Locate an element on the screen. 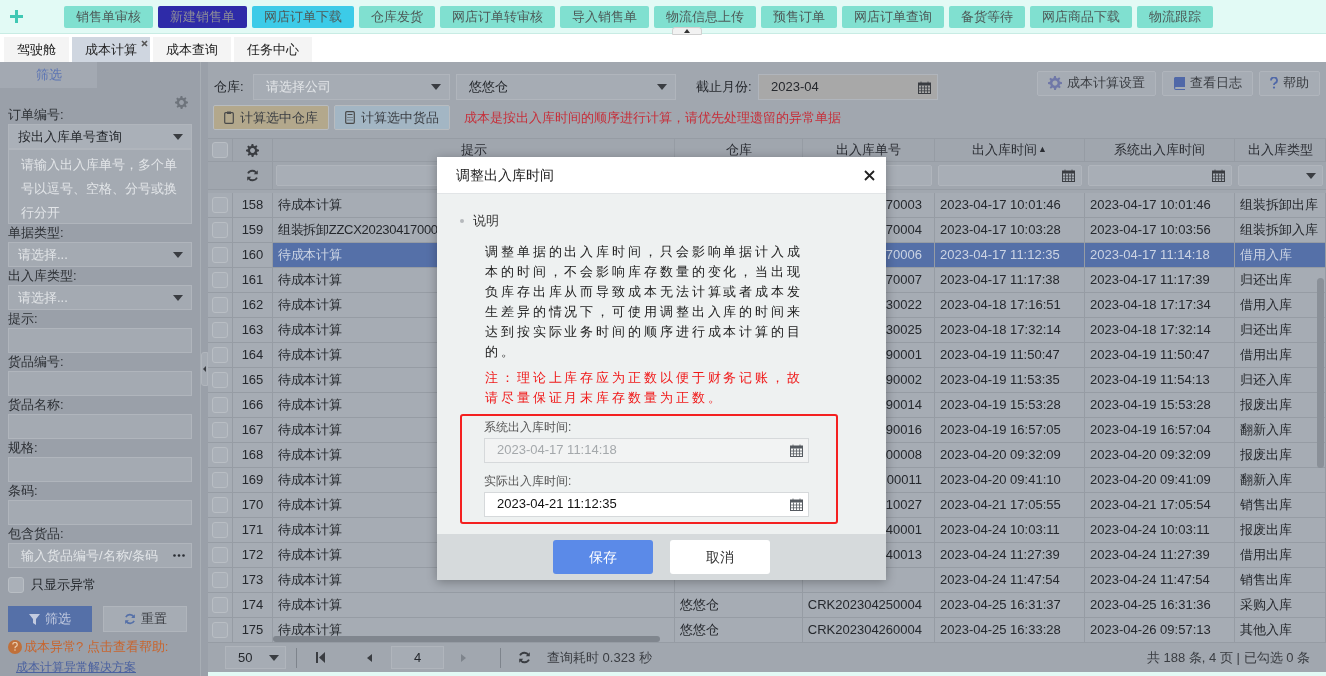 This screenshot has height=676, width=1326. cancel-button: 取消 is located at coordinates (720, 557).